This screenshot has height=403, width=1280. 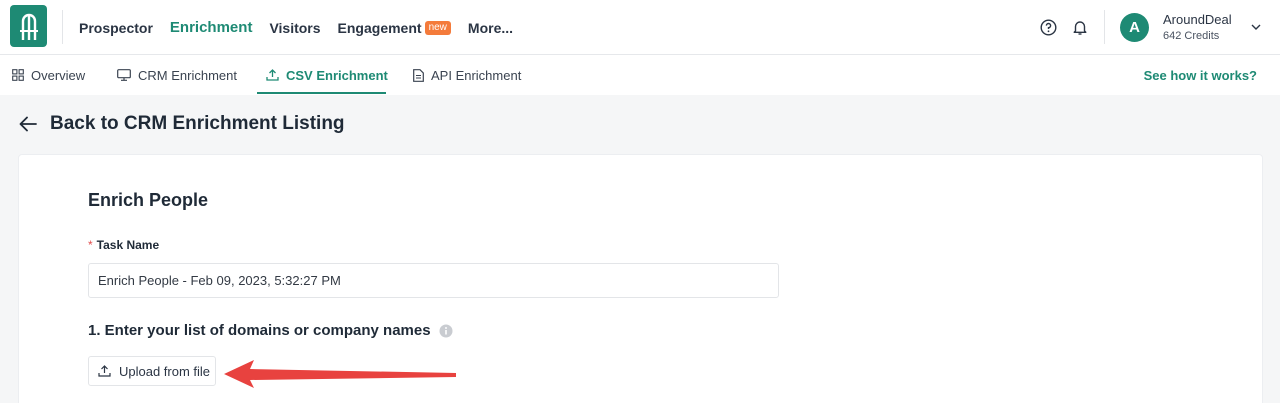 I want to click on nav-label: Visitors, so click(x=295, y=27).